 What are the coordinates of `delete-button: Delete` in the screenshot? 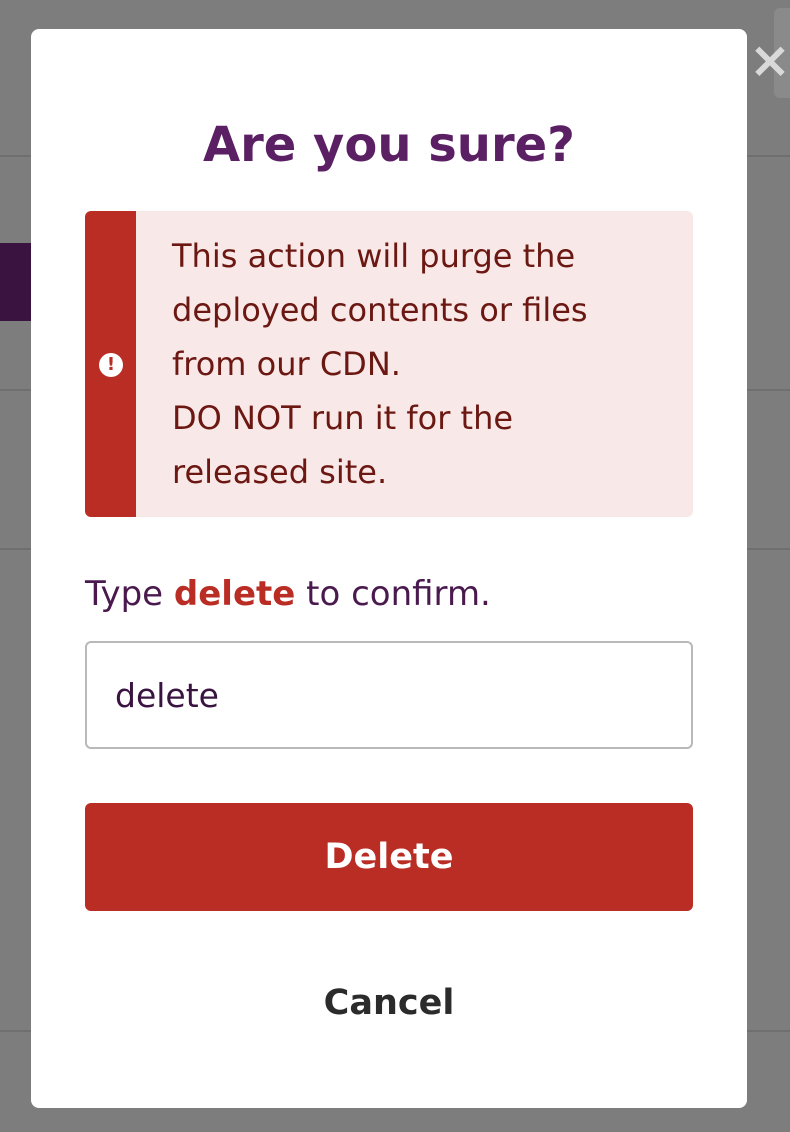 It's located at (389, 857).